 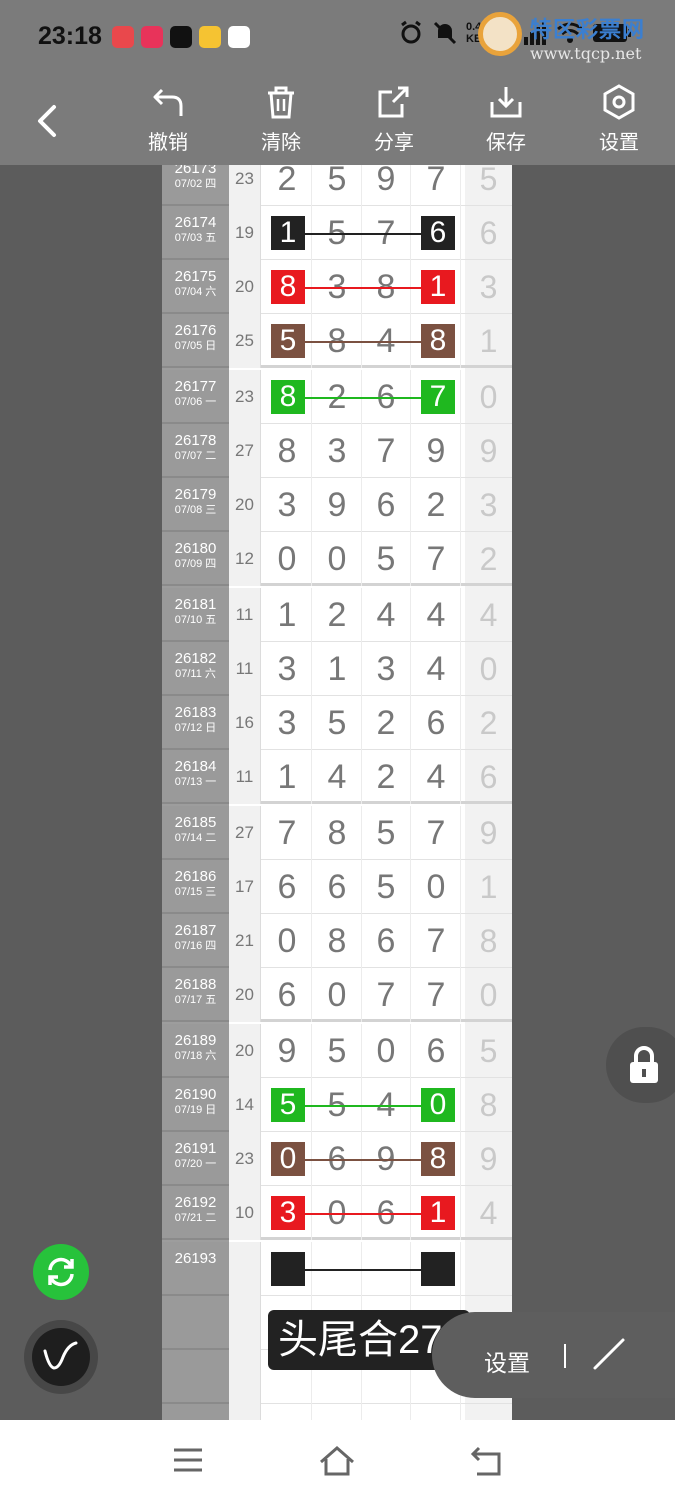 I want to click on highlight-first-digit: 1, so click(x=288, y=233).